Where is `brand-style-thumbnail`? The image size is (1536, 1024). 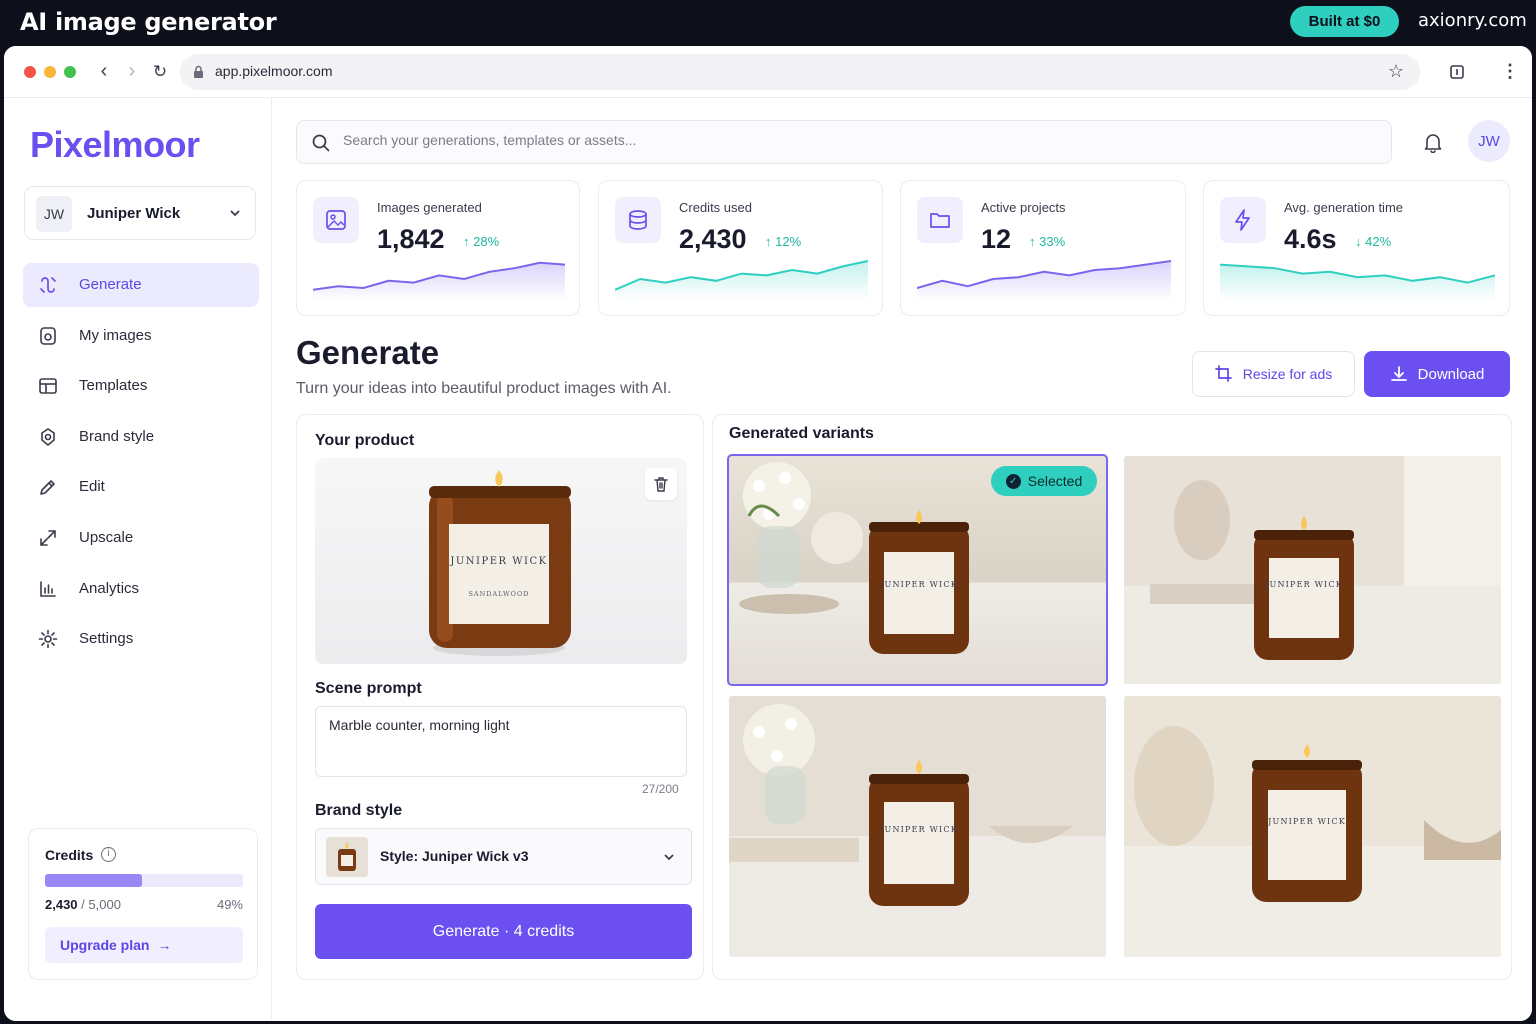 brand-style-thumbnail is located at coordinates (347, 857).